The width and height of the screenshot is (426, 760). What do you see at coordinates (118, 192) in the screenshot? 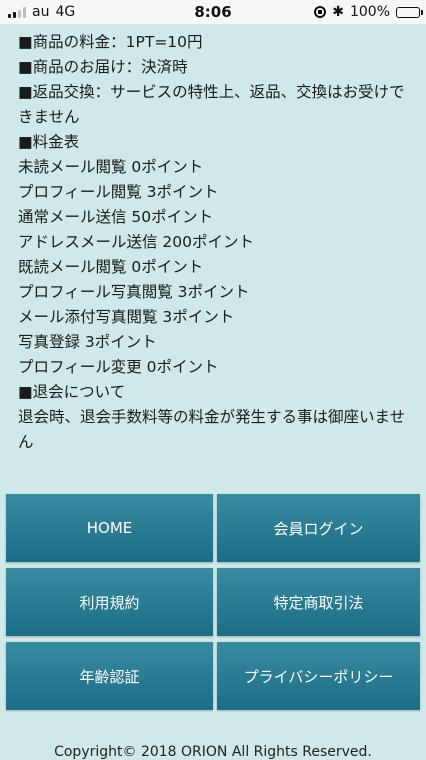
I see `price-table-item: プロフィール閲覧 3ポイント` at bounding box center [118, 192].